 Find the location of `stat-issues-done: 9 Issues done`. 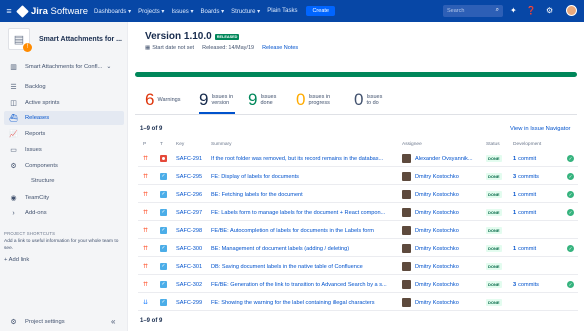

stat-issues-done: 9 Issues done is located at coordinates (264, 100).